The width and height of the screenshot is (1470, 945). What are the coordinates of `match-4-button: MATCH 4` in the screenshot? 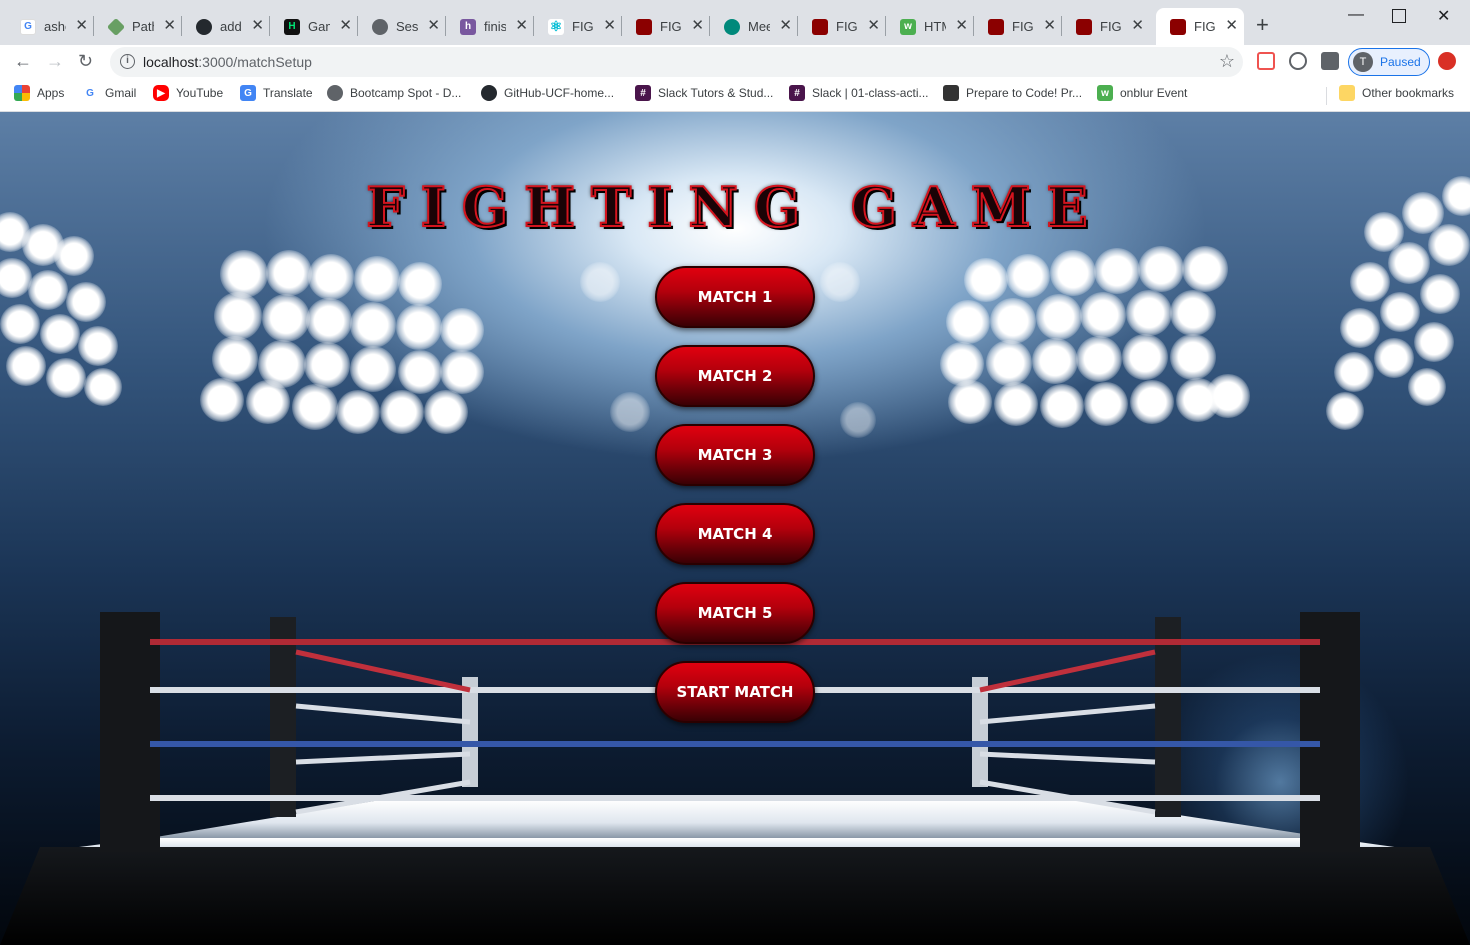 It's located at (735, 534).